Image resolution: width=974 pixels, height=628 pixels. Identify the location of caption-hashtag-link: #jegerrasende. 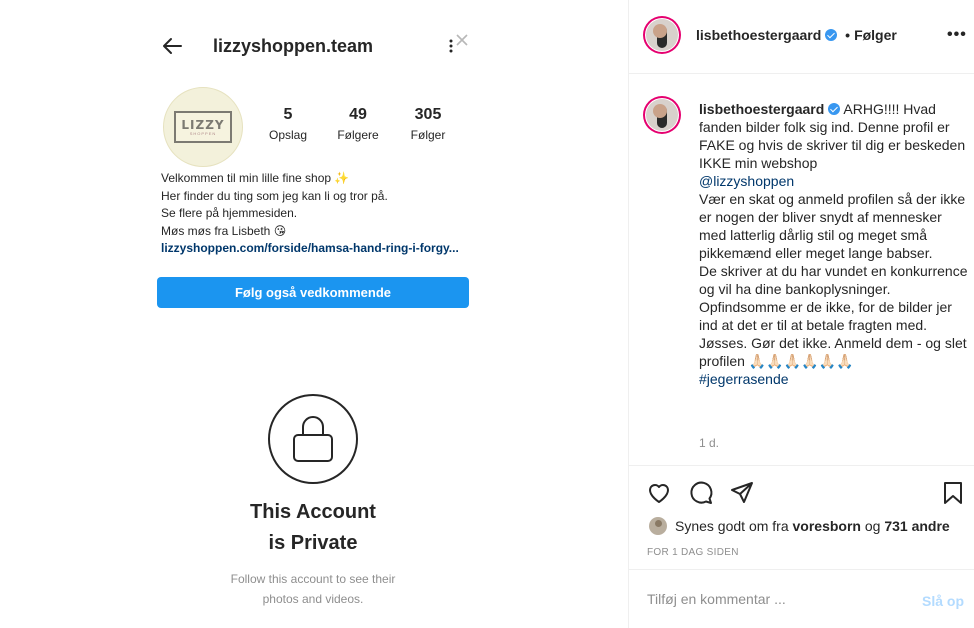
(744, 379).